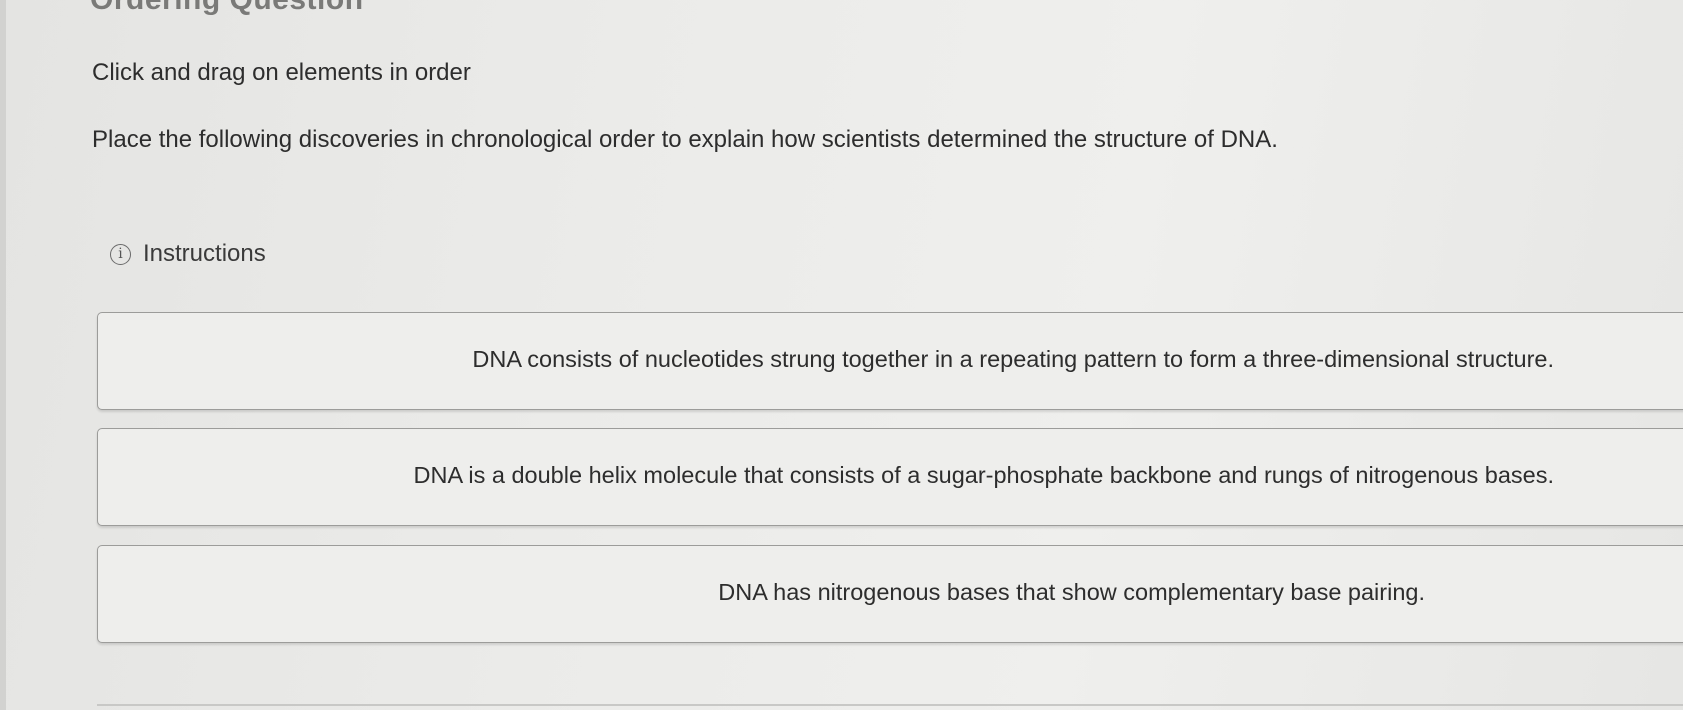  I want to click on page-heading: Ordering Question, so click(227, 8).